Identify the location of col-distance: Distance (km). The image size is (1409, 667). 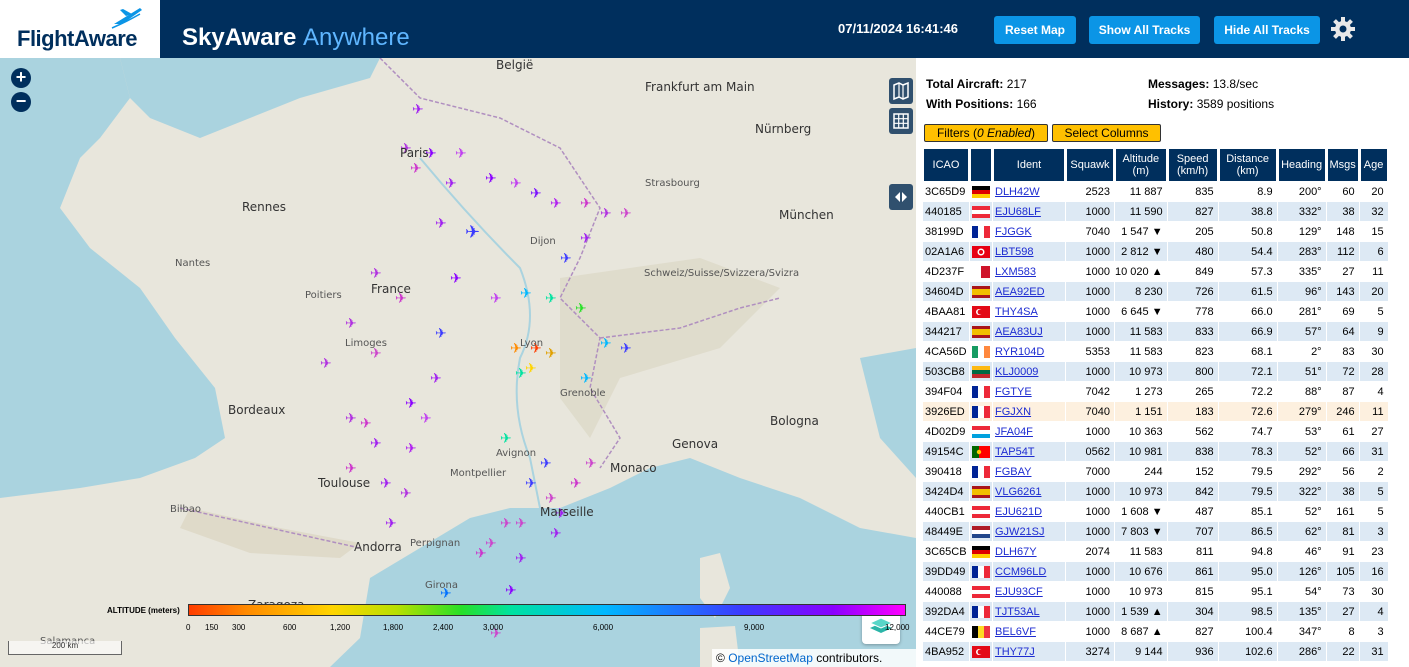
(1247, 165).